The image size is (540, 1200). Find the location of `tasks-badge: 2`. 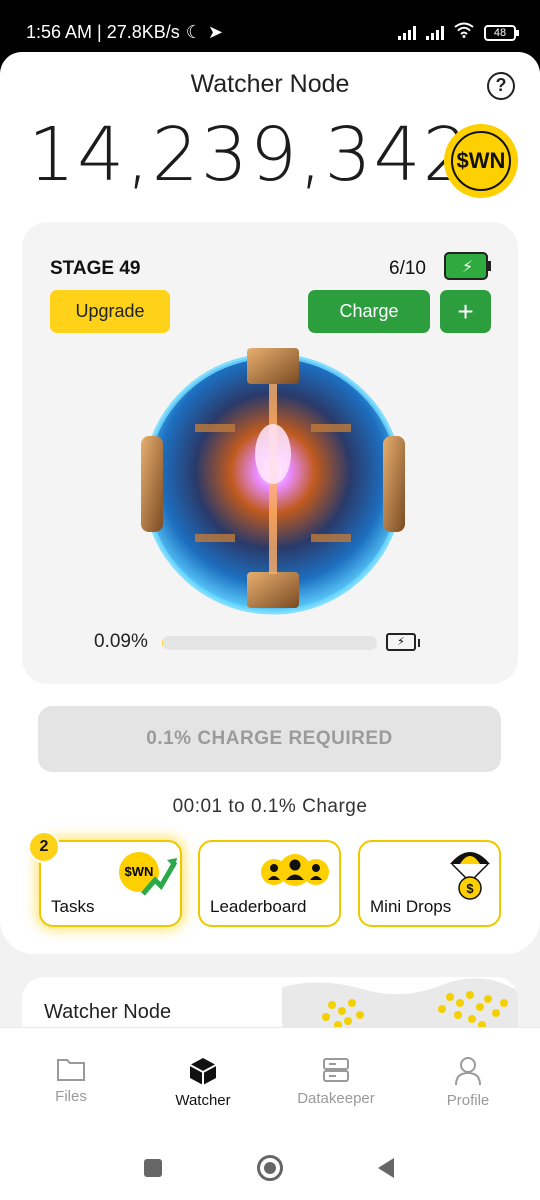

tasks-badge: 2 is located at coordinates (44, 847).